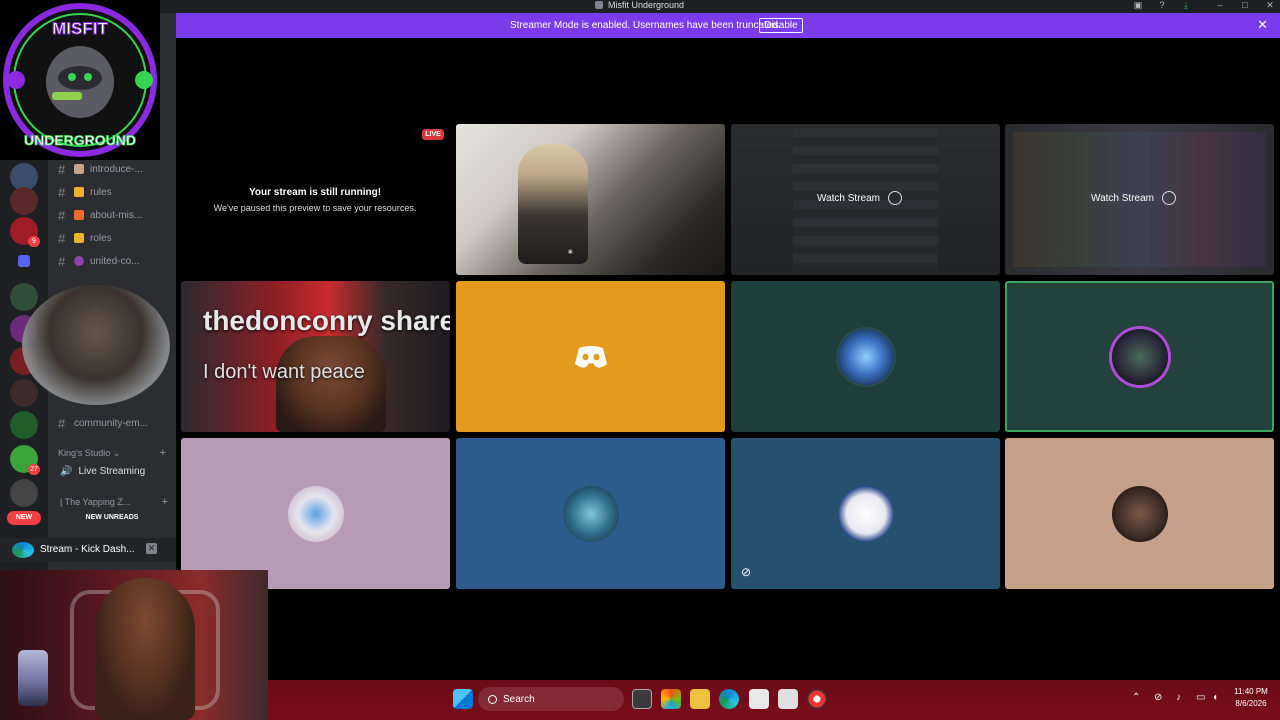 This screenshot has width=1280, height=720. What do you see at coordinates (1220, 6) in the screenshot?
I see `minimize-icon: –` at bounding box center [1220, 6].